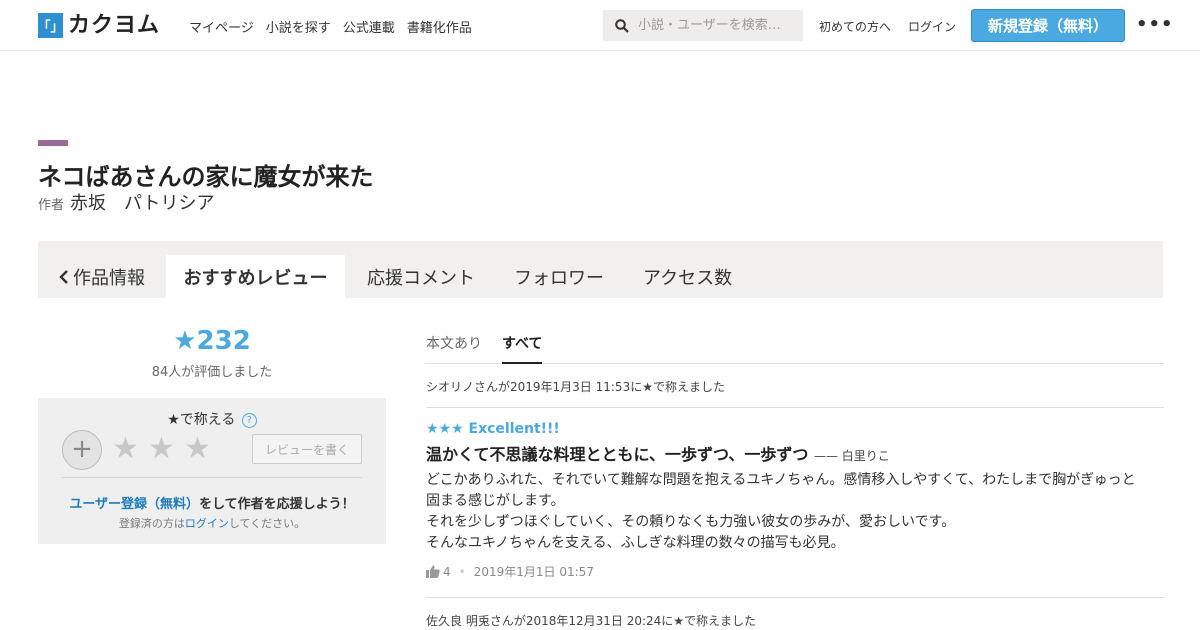 This screenshot has width=1200, height=630. I want to click on write-review-button: レビューを書く, so click(307, 449).